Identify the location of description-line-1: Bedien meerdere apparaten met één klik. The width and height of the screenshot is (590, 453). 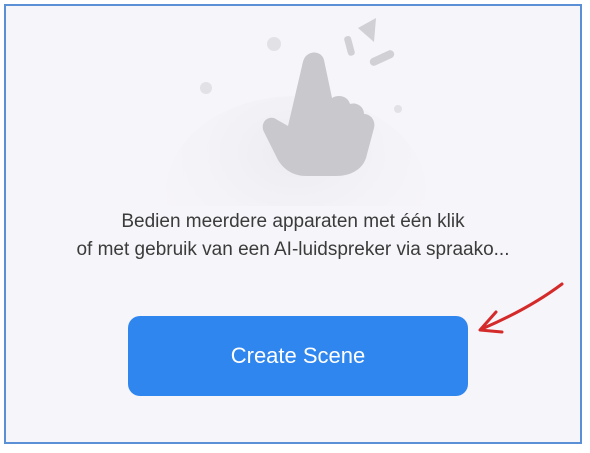
(293, 221).